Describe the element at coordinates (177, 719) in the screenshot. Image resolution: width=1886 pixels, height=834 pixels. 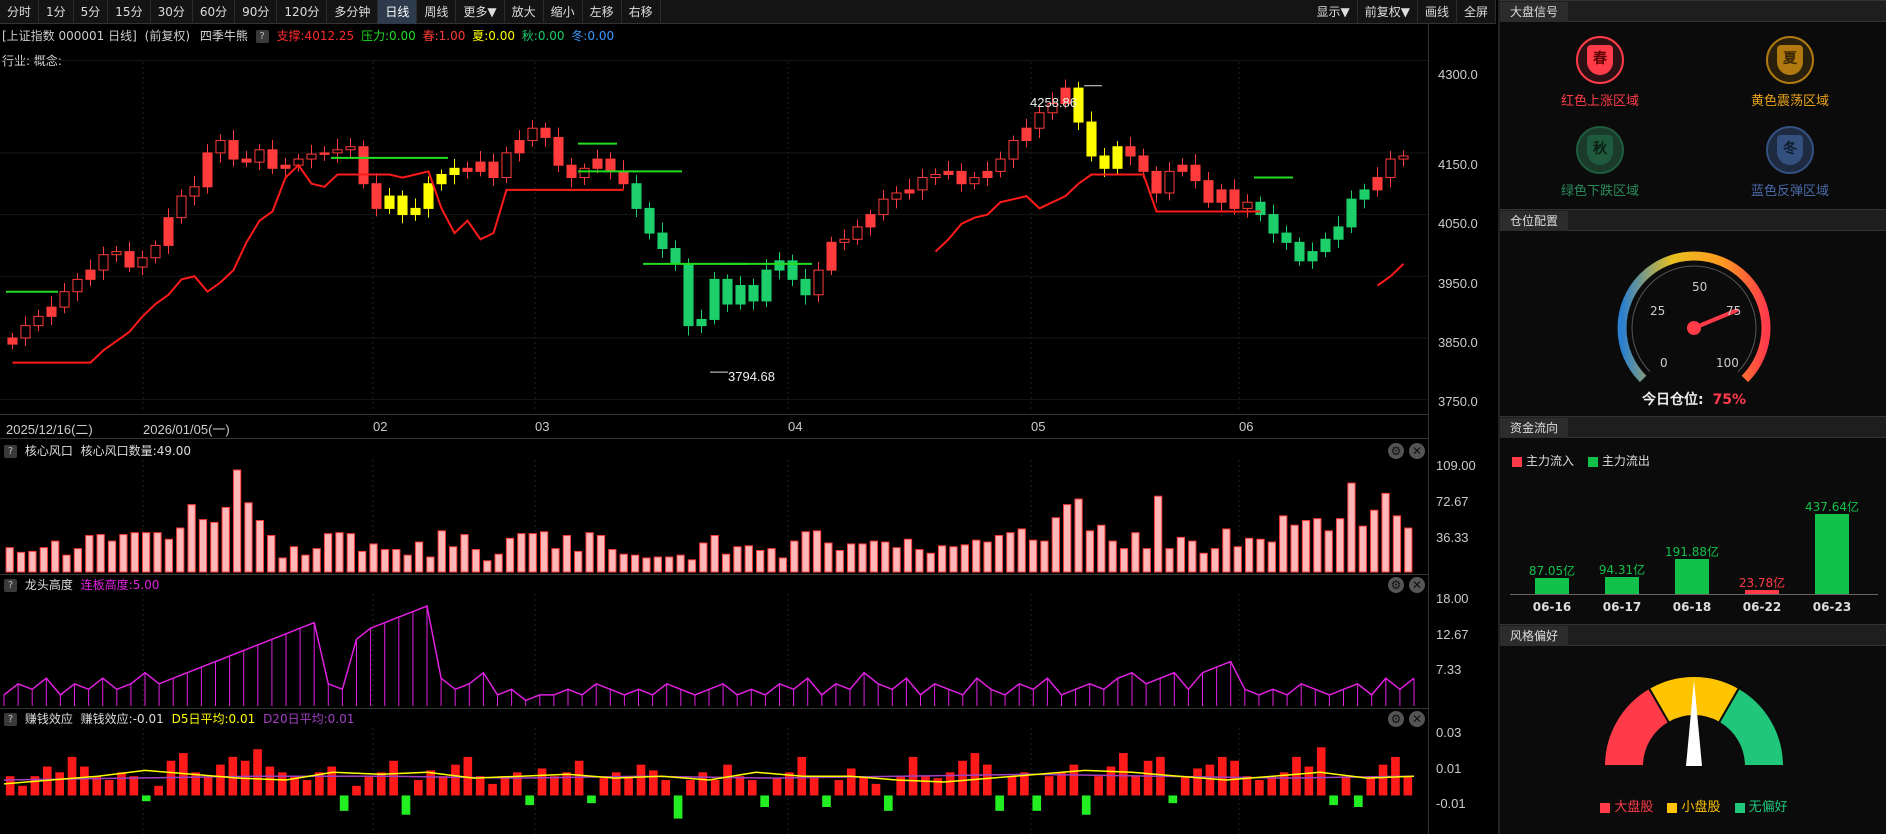
I see `sub3-header: ? 赚钱效应 赚钱效应:-0.01 D5日平均:0.01 D20日平均:0.01` at that location.